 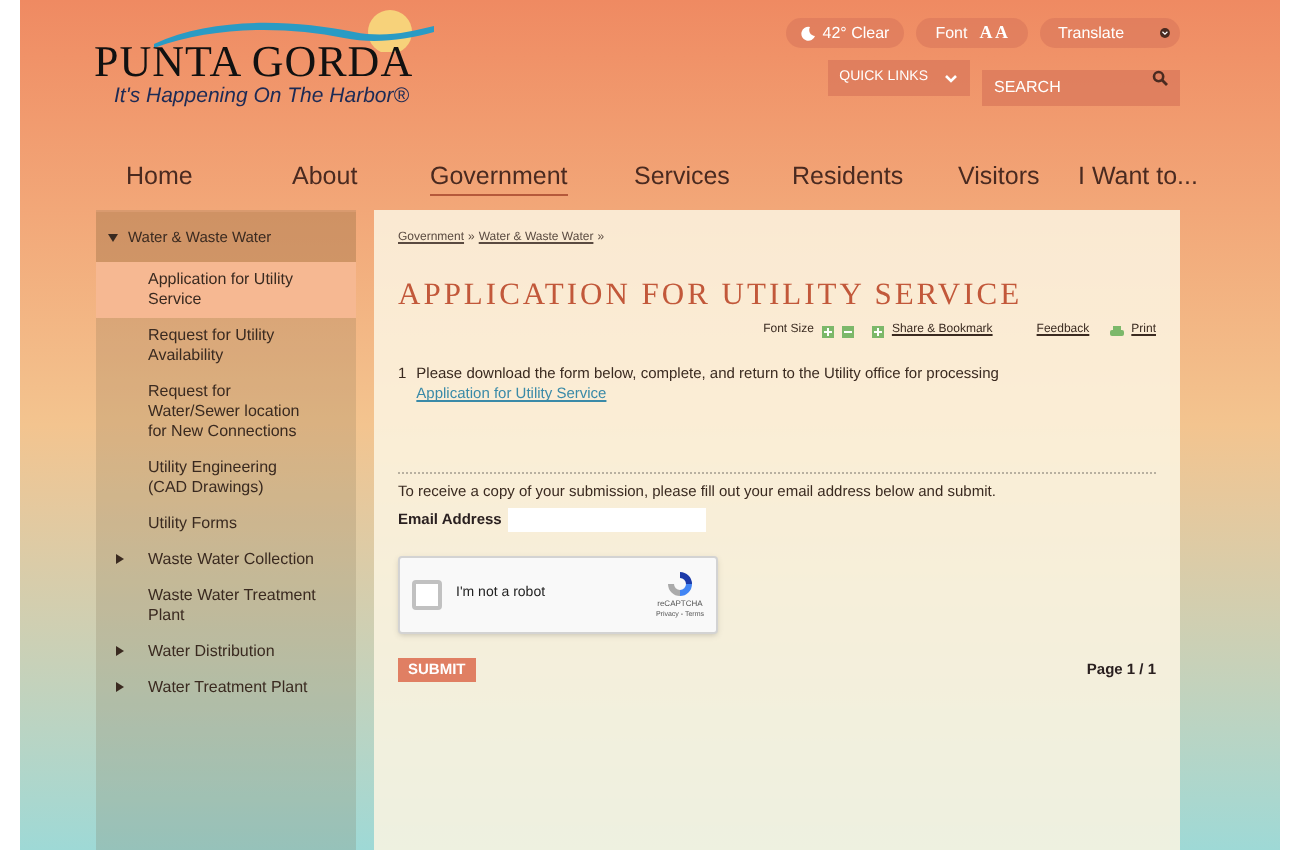 I want to click on nav-link: Government, so click(x=499, y=179).